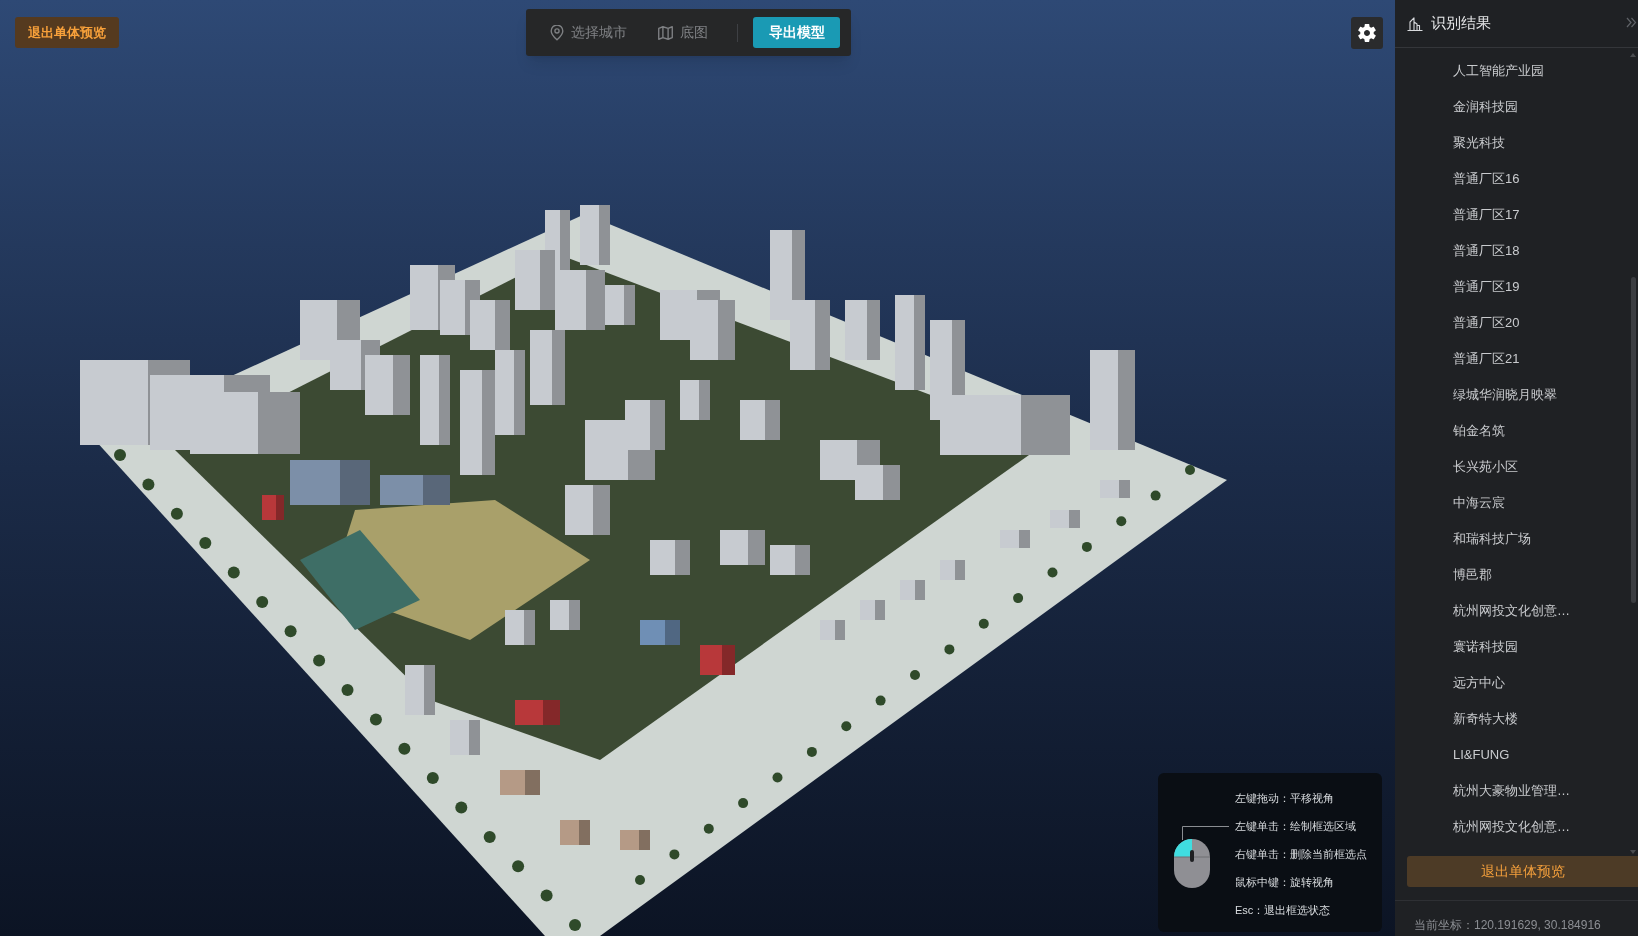 The image size is (1638, 936). What do you see at coordinates (1516, 359) in the screenshot?
I see `result-list-item: 普通厂区21` at bounding box center [1516, 359].